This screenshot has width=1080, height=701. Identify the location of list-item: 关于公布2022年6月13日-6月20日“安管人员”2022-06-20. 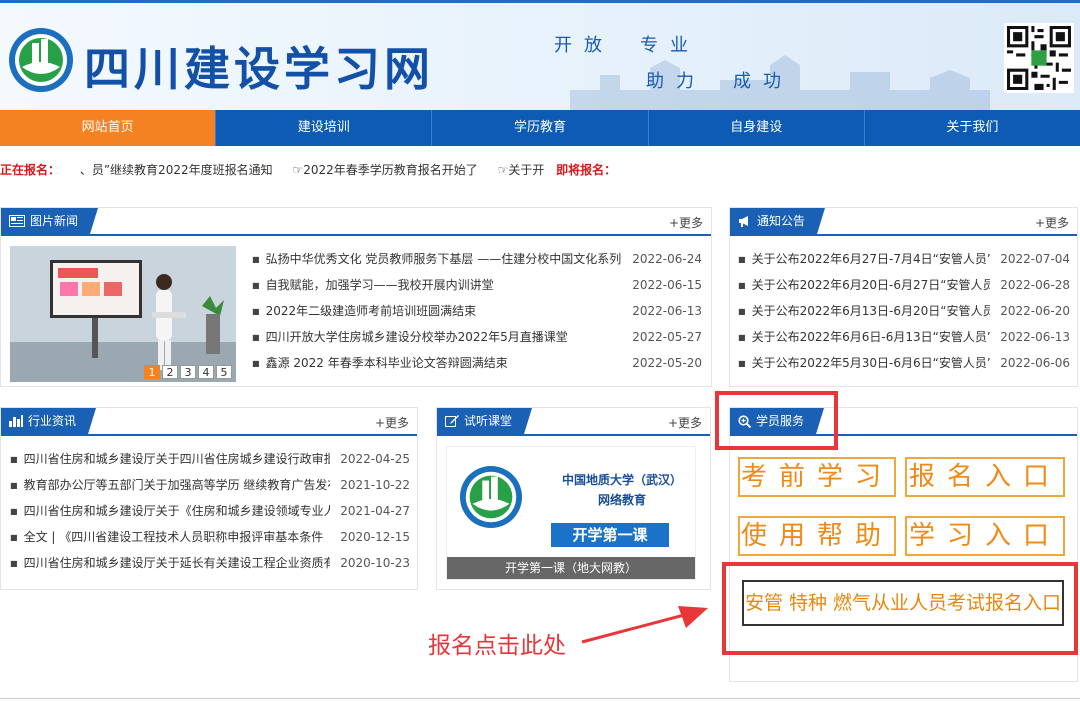
(904, 311).